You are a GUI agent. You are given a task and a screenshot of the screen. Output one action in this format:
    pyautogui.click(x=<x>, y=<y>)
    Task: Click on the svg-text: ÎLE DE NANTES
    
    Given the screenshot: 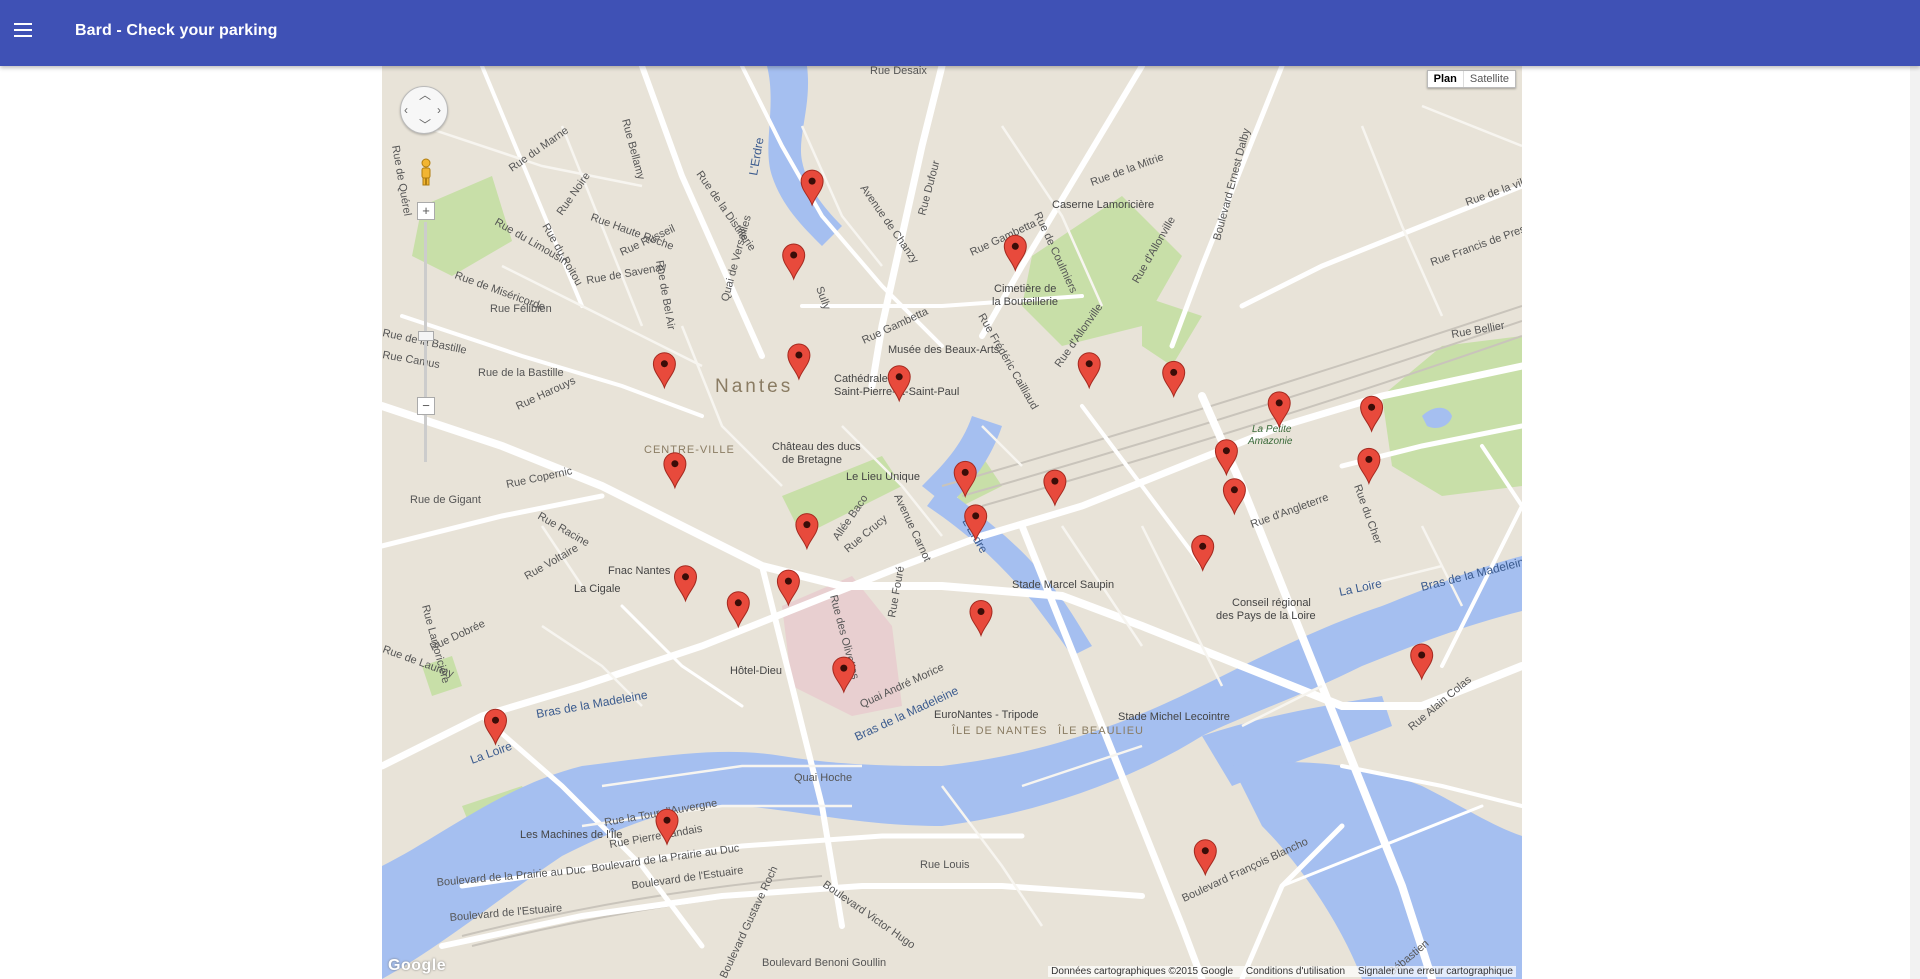 What is the action you would take?
    pyautogui.click(x=999, y=730)
    